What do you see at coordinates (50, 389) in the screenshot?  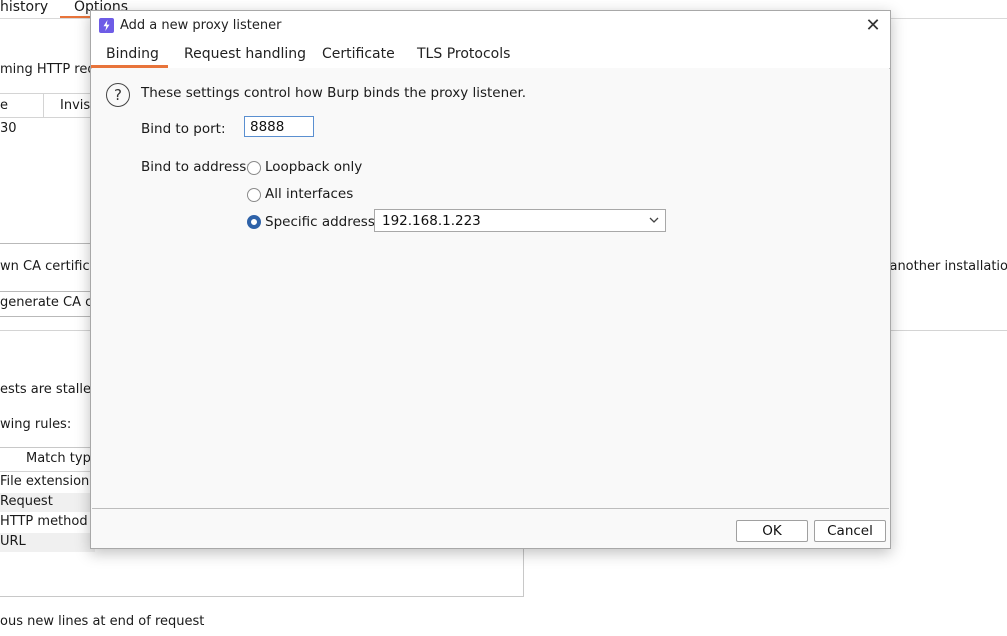 I see `bg-text-stalled: ests are stalled` at bounding box center [50, 389].